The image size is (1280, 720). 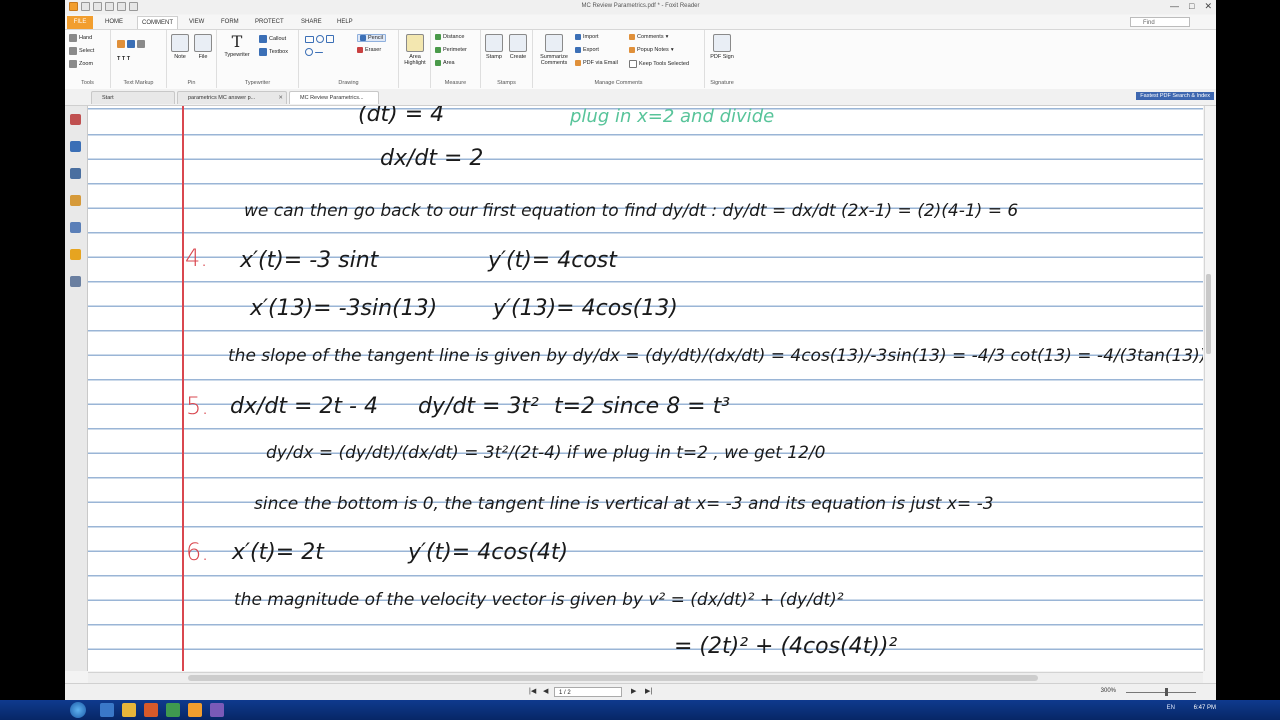 What do you see at coordinates (203, 47) in the screenshot?
I see `file-attach-button: File` at bounding box center [203, 47].